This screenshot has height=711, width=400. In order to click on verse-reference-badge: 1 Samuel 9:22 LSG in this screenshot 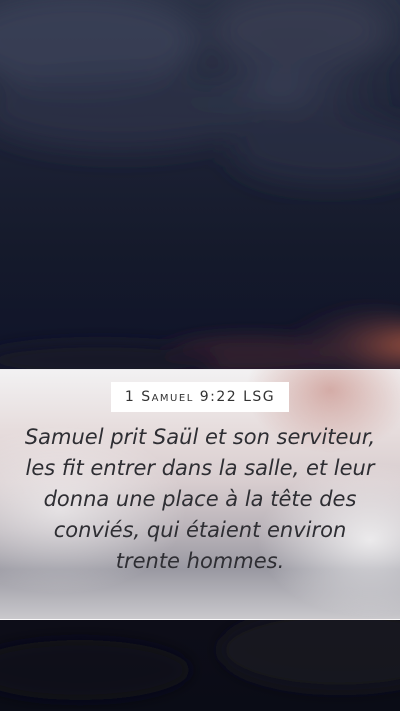, I will do `click(200, 397)`.